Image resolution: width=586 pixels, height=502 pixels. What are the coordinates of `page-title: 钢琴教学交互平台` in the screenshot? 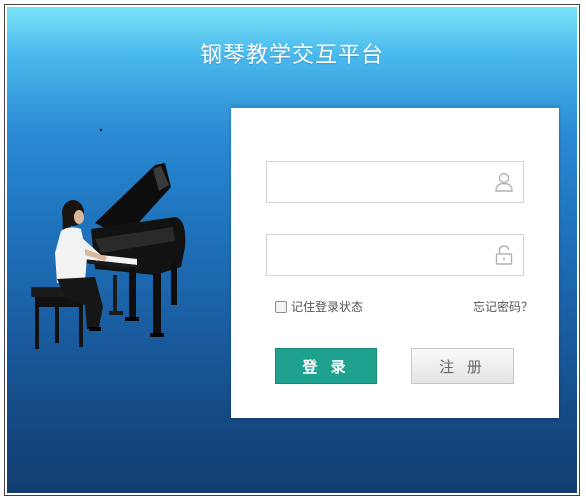 It's located at (291, 55).